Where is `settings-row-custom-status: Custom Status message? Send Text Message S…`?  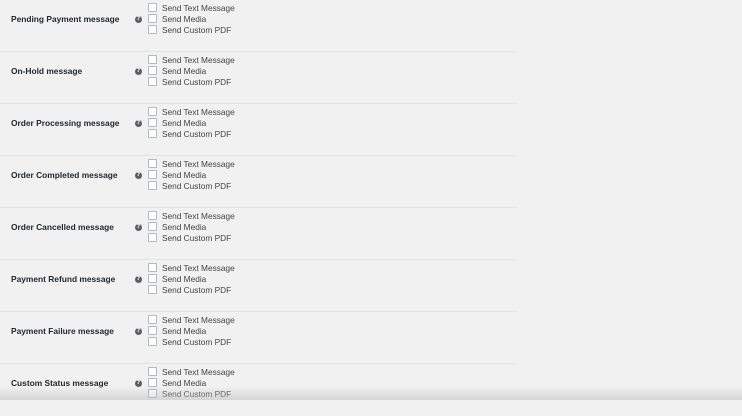 settings-row-custom-status: Custom Status message? Send Text Message S… is located at coordinates (258, 390).